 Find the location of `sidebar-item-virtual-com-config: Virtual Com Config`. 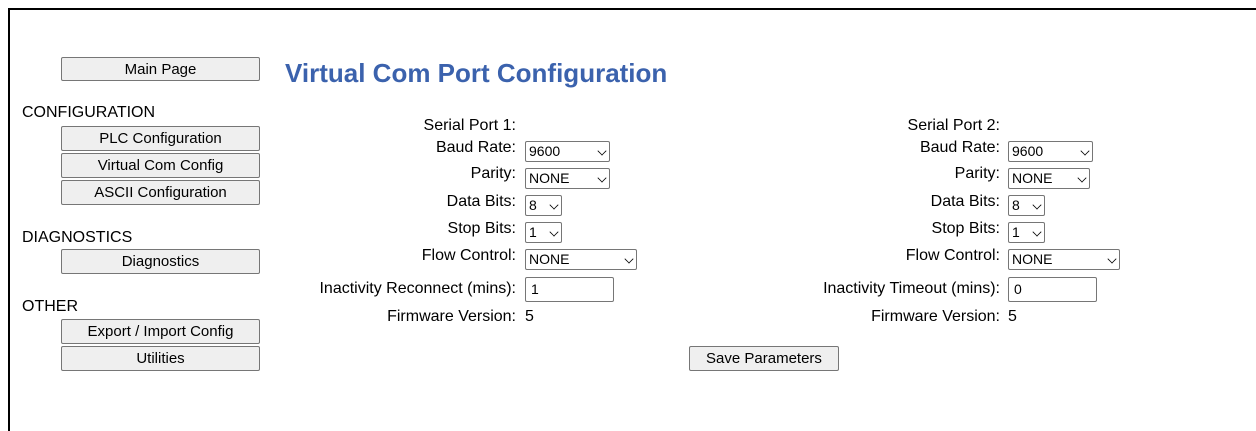

sidebar-item-virtual-com-config: Virtual Com Config is located at coordinates (160, 165).